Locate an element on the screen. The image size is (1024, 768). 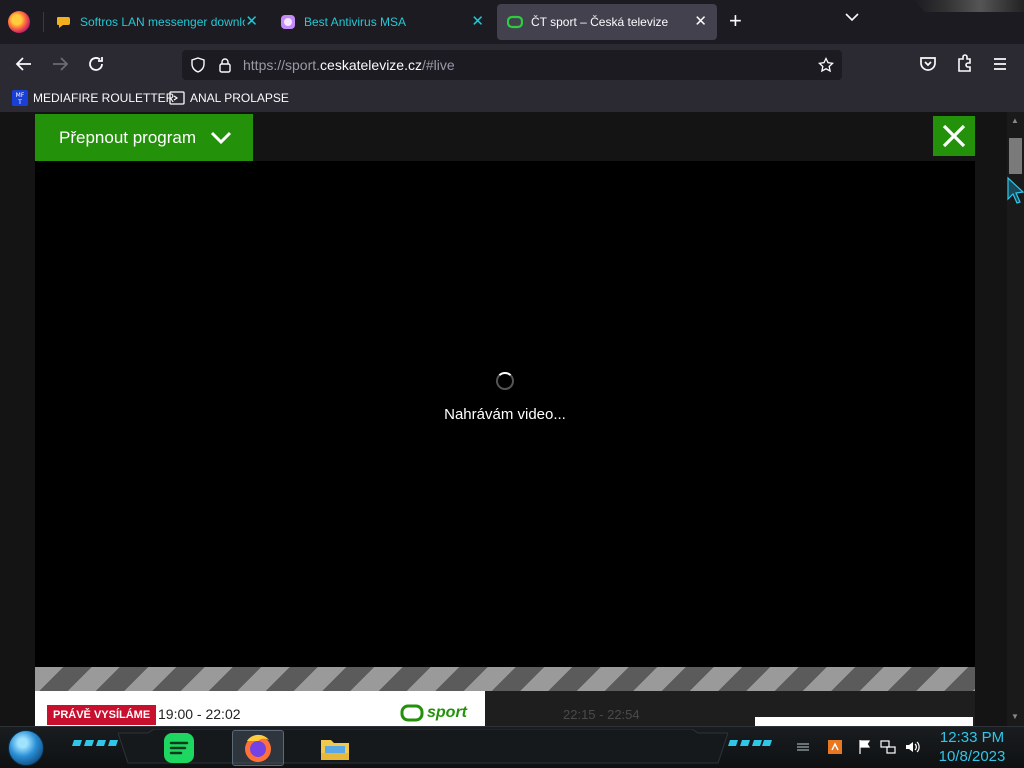
bookmark-second: ANAL PROLAPSE is located at coordinates (229, 98).